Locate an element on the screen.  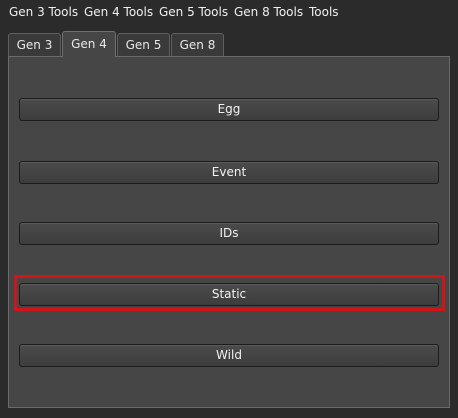
event-button: Event is located at coordinates (229, 172).